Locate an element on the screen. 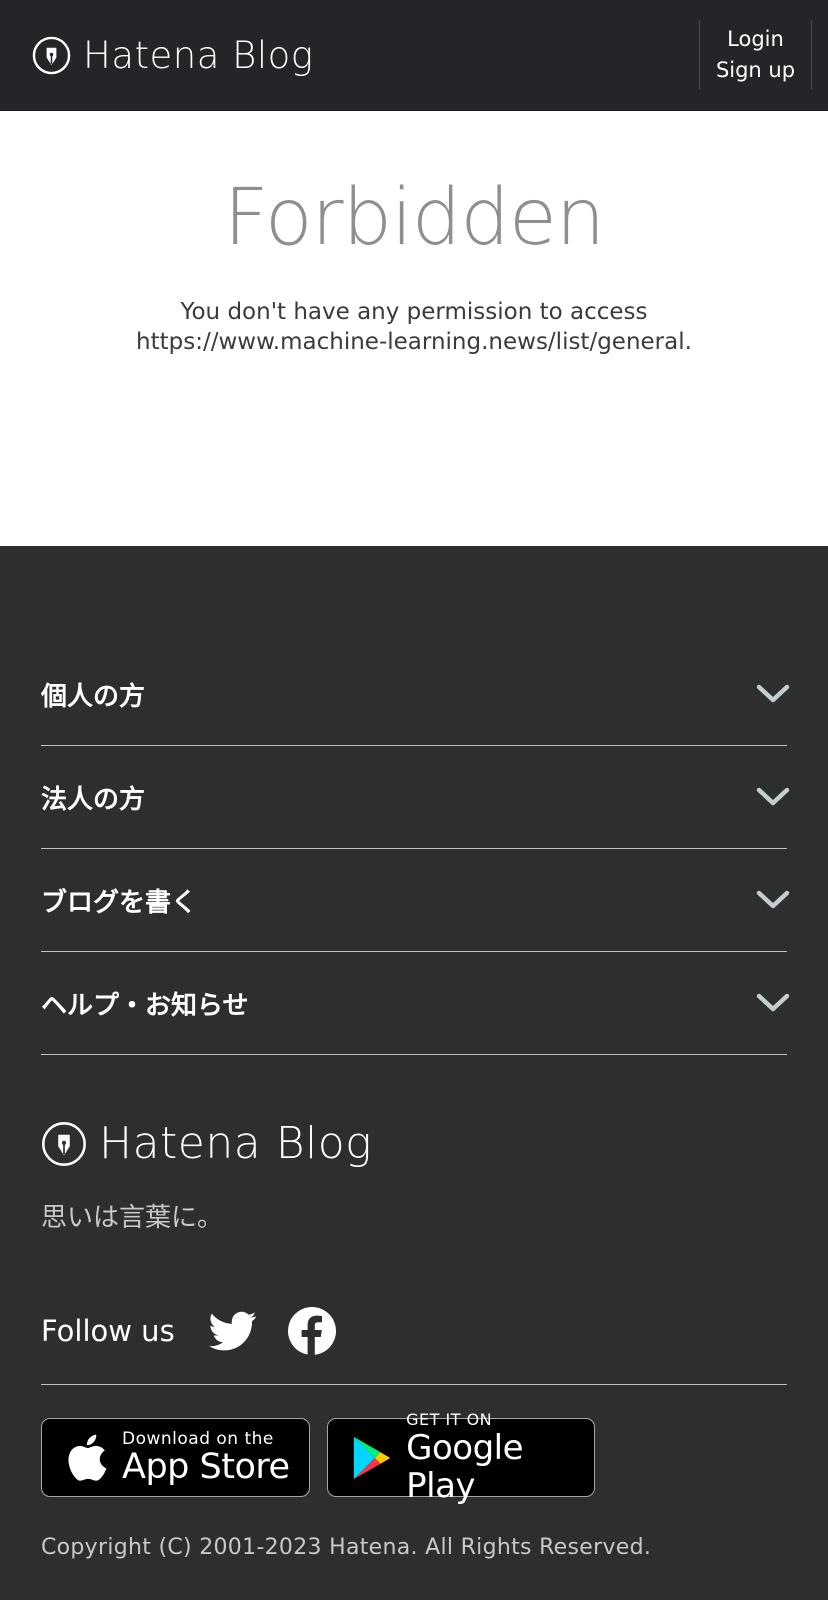  google-play-text: GET IT ON Google Play is located at coordinates (500, 1457).